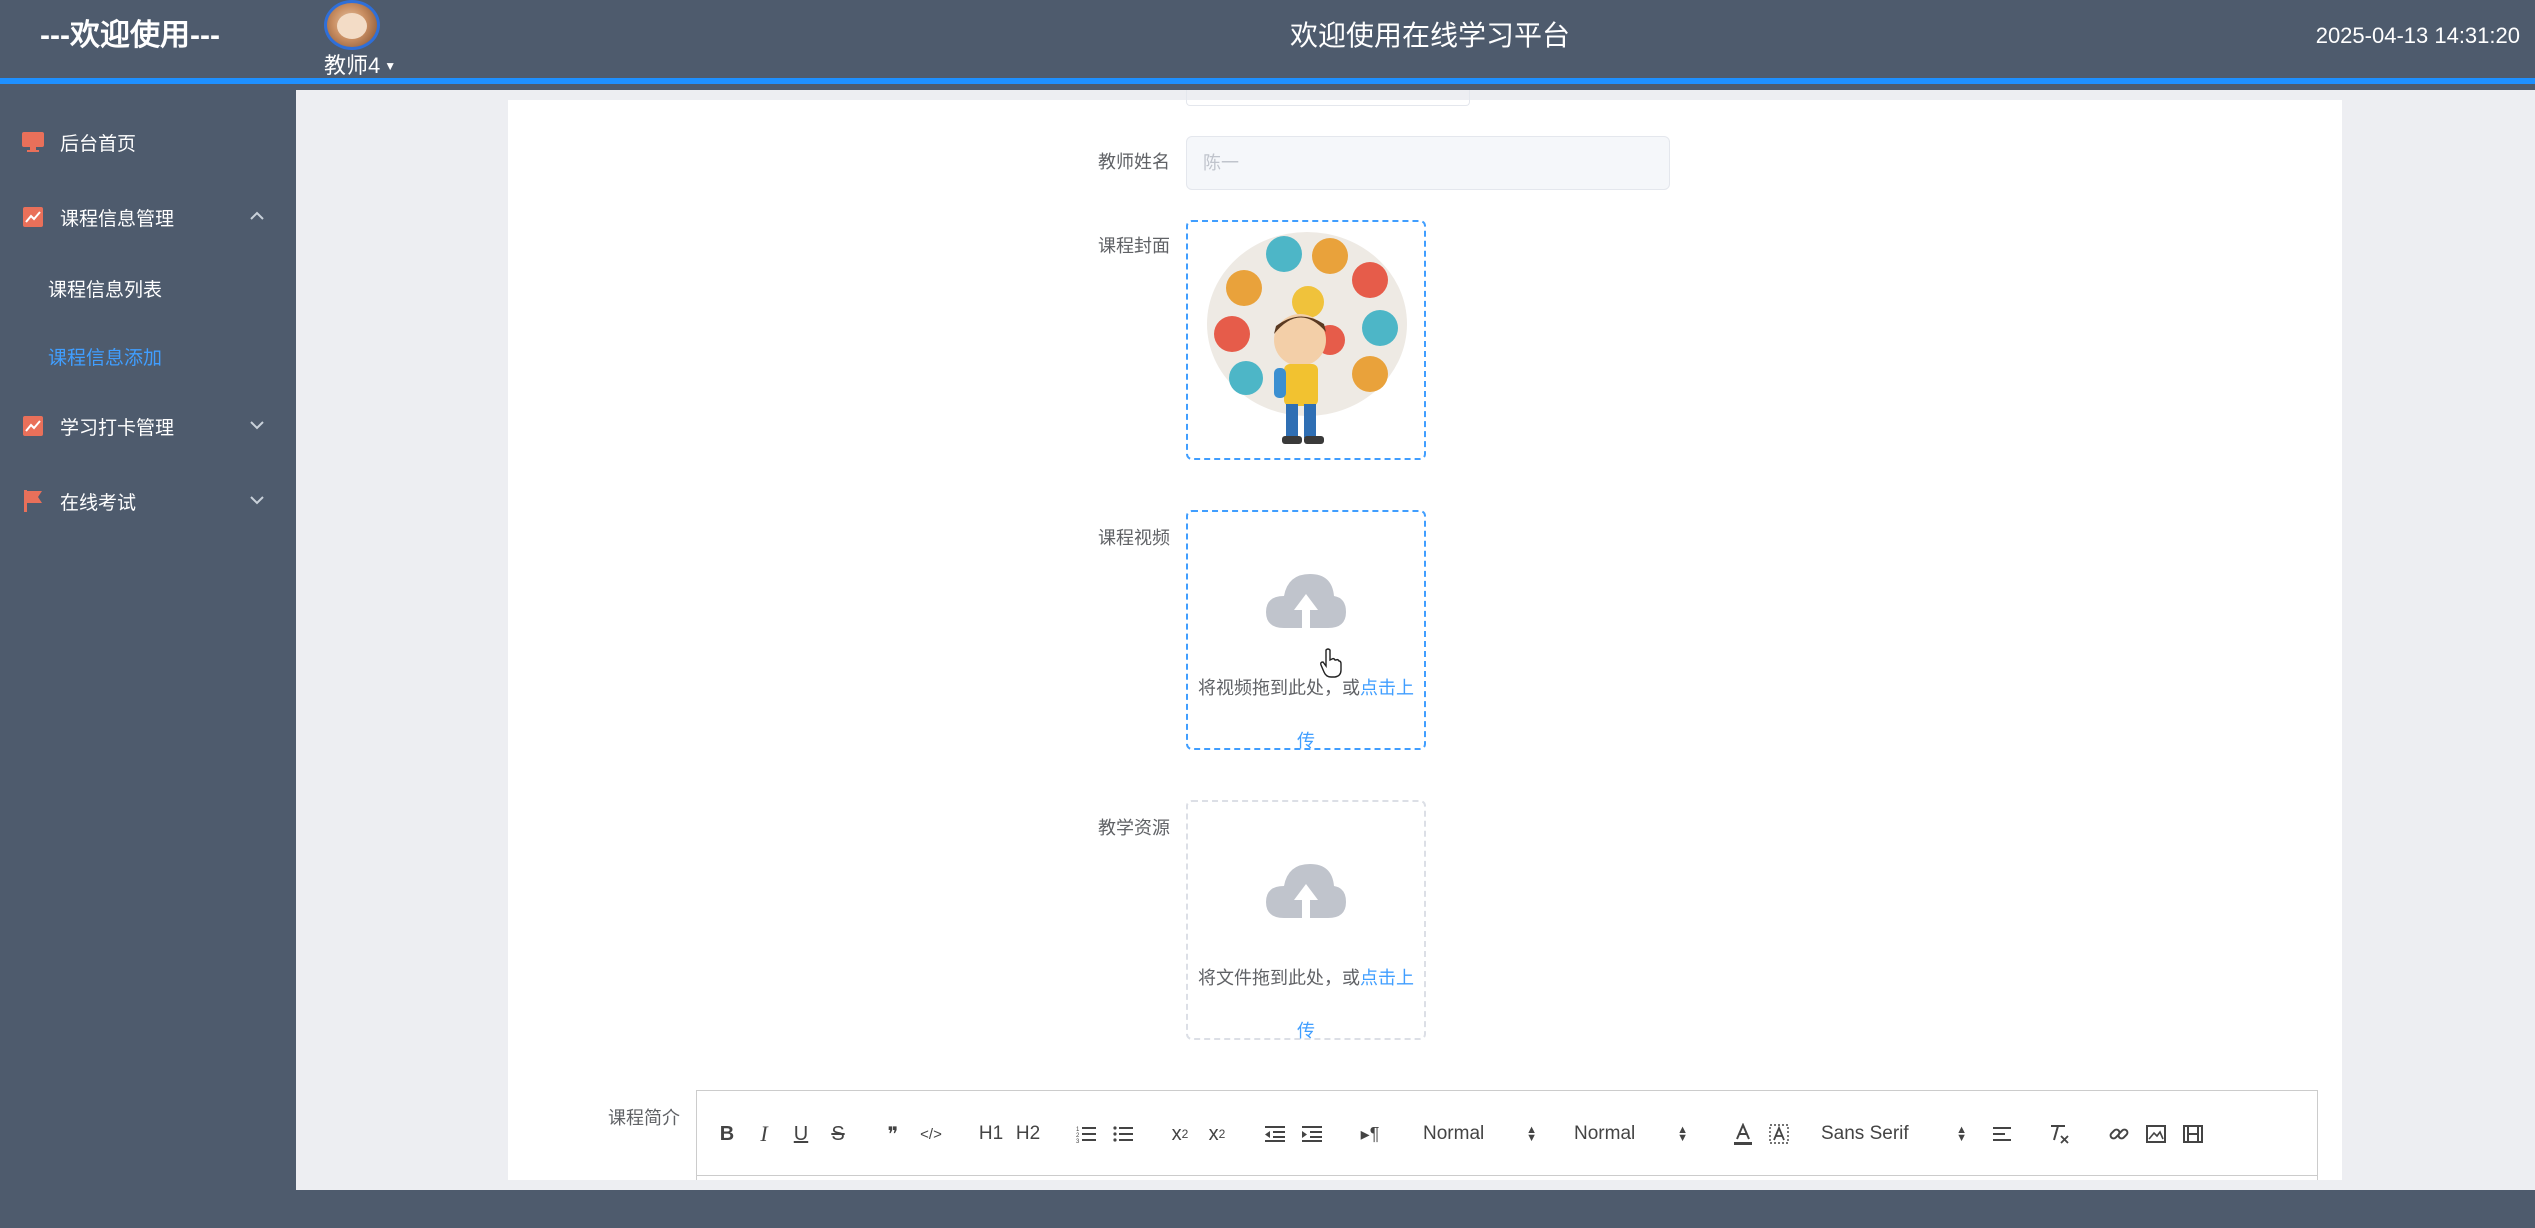 The height and width of the screenshot is (1228, 2535). I want to click on chevron-down-icon: ▼, so click(390, 66).